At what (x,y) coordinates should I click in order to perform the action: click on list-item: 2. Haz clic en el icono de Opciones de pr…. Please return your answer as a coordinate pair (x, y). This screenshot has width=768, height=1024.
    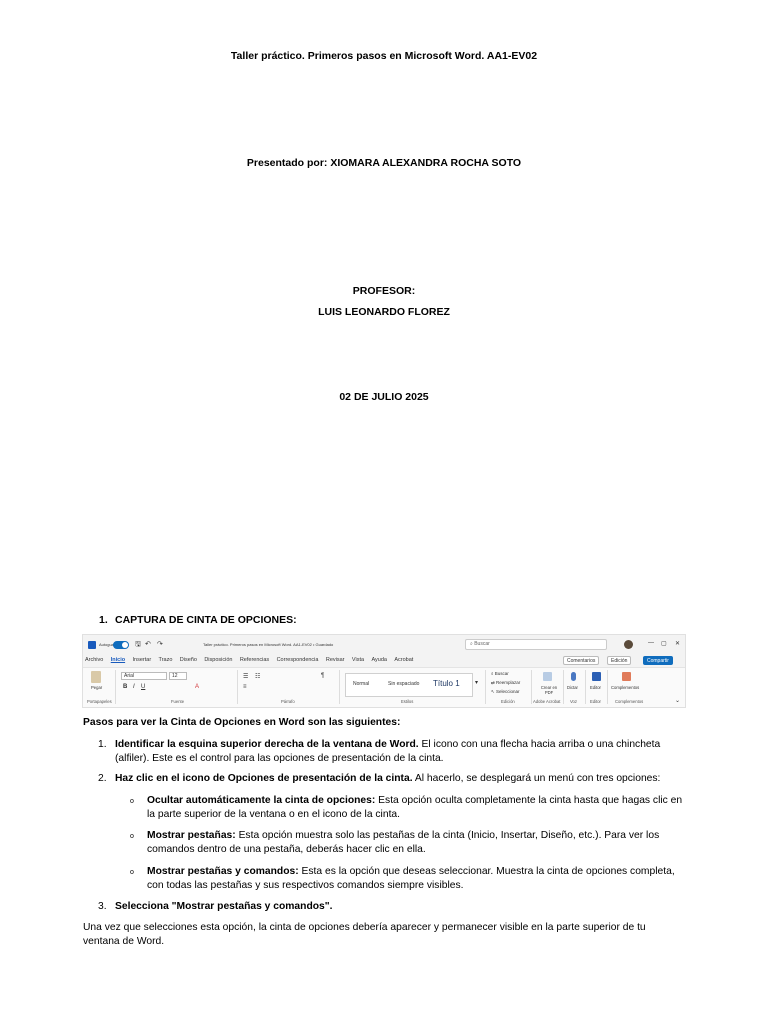
    Looking at the image, I should click on (391, 779).